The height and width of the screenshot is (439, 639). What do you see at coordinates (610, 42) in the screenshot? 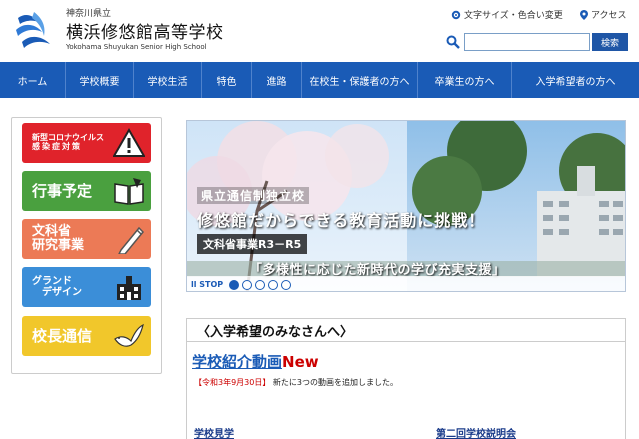
I see `search-button: 検索` at bounding box center [610, 42].